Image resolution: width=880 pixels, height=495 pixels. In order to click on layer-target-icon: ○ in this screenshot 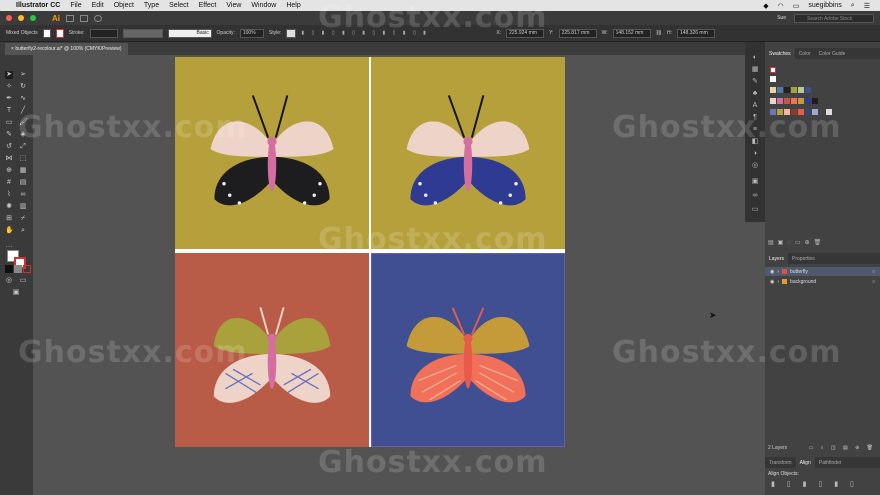, I will do `click(873, 272)`.